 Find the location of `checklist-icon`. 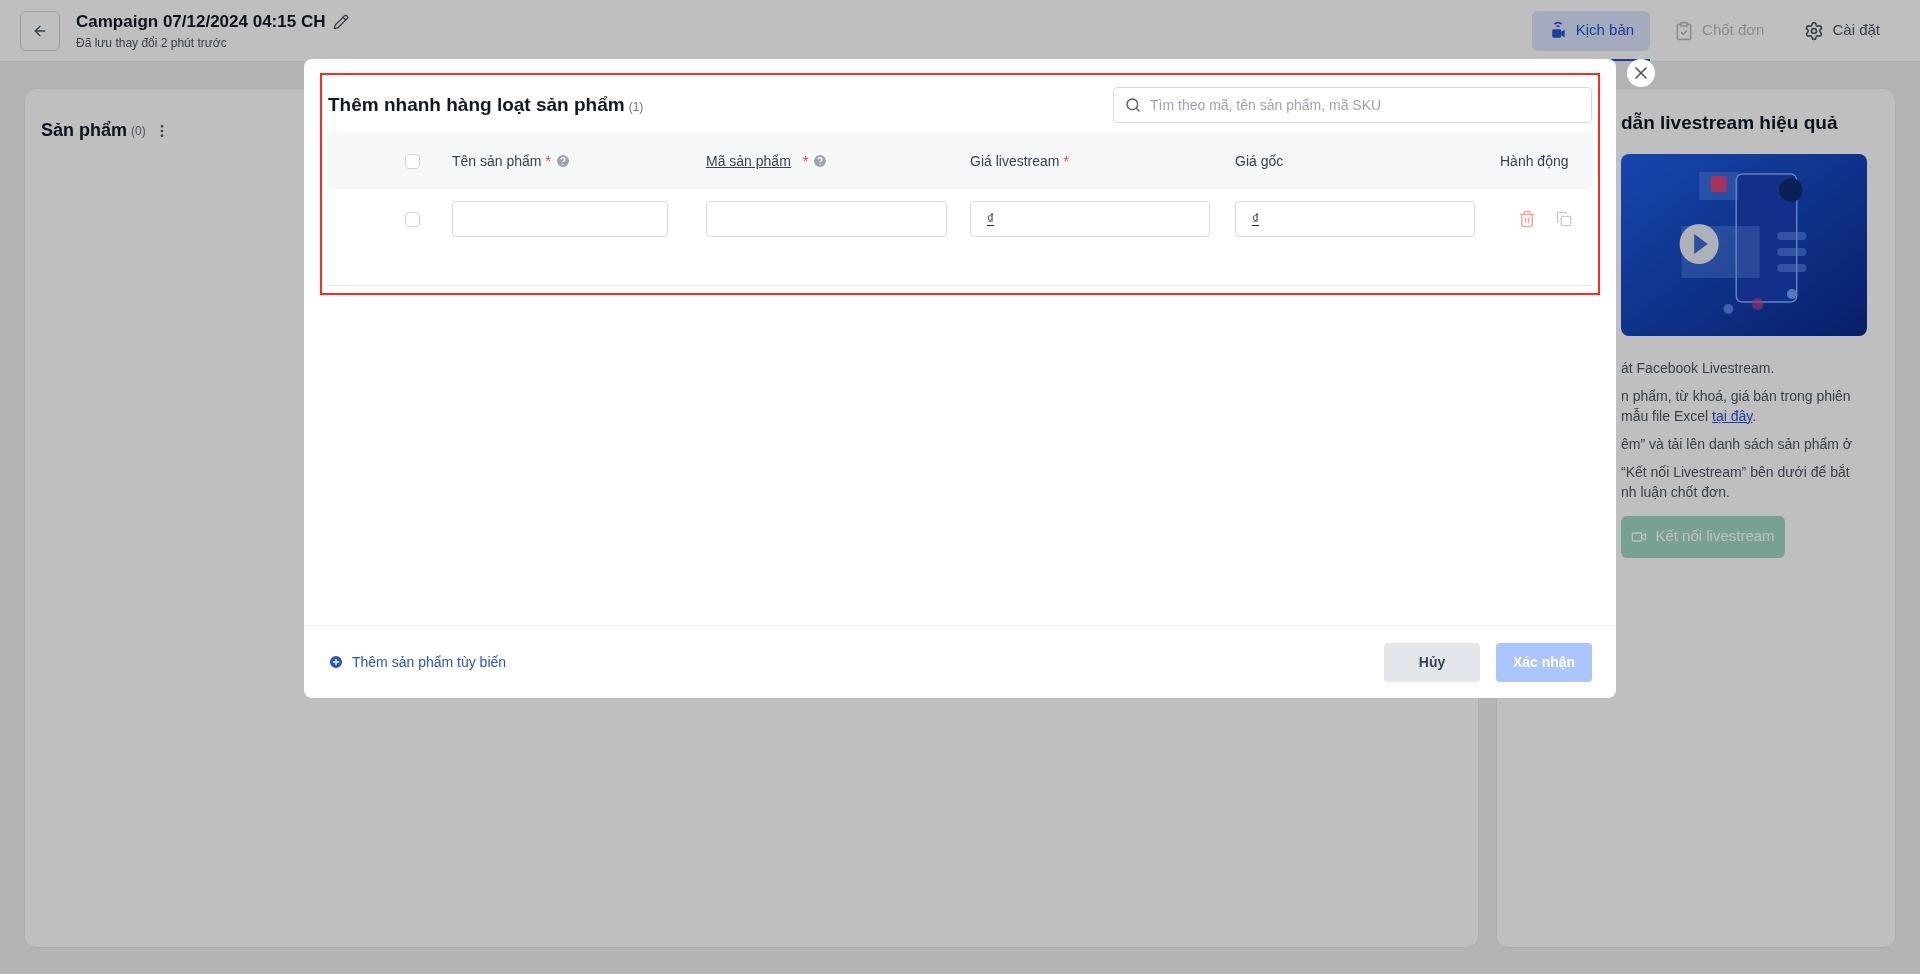

checklist-icon is located at coordinates (1684, 30).